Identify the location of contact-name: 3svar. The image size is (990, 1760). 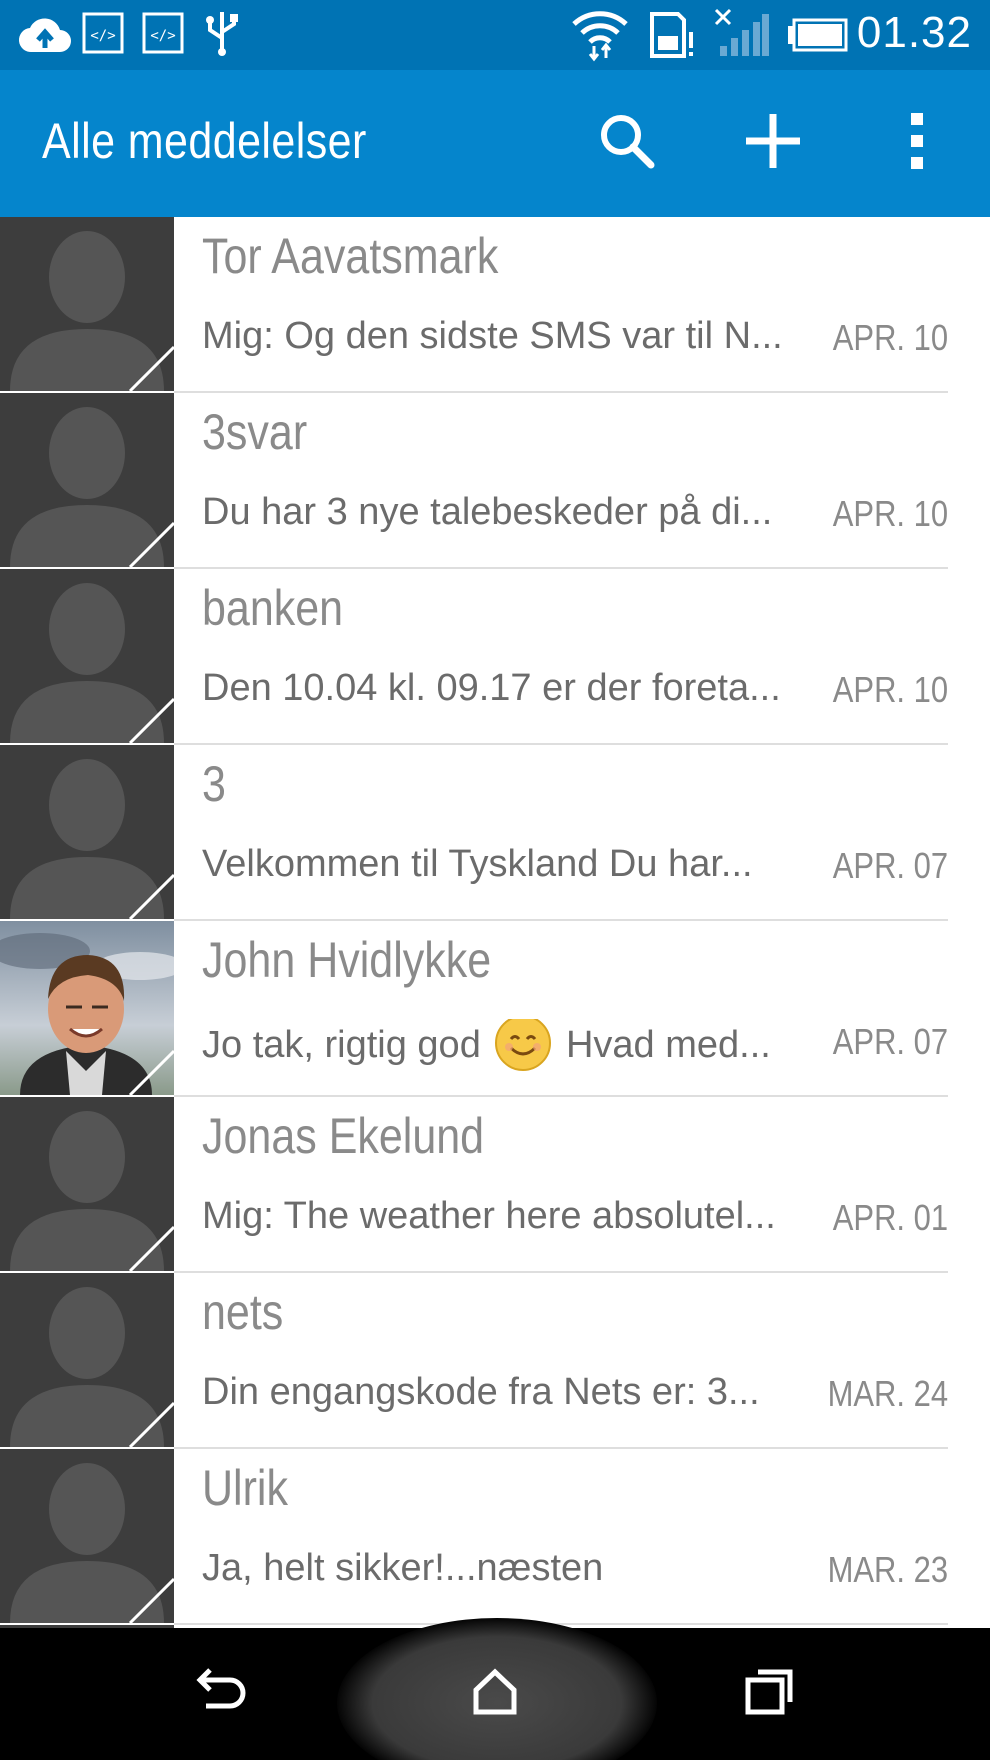
(255, 432).